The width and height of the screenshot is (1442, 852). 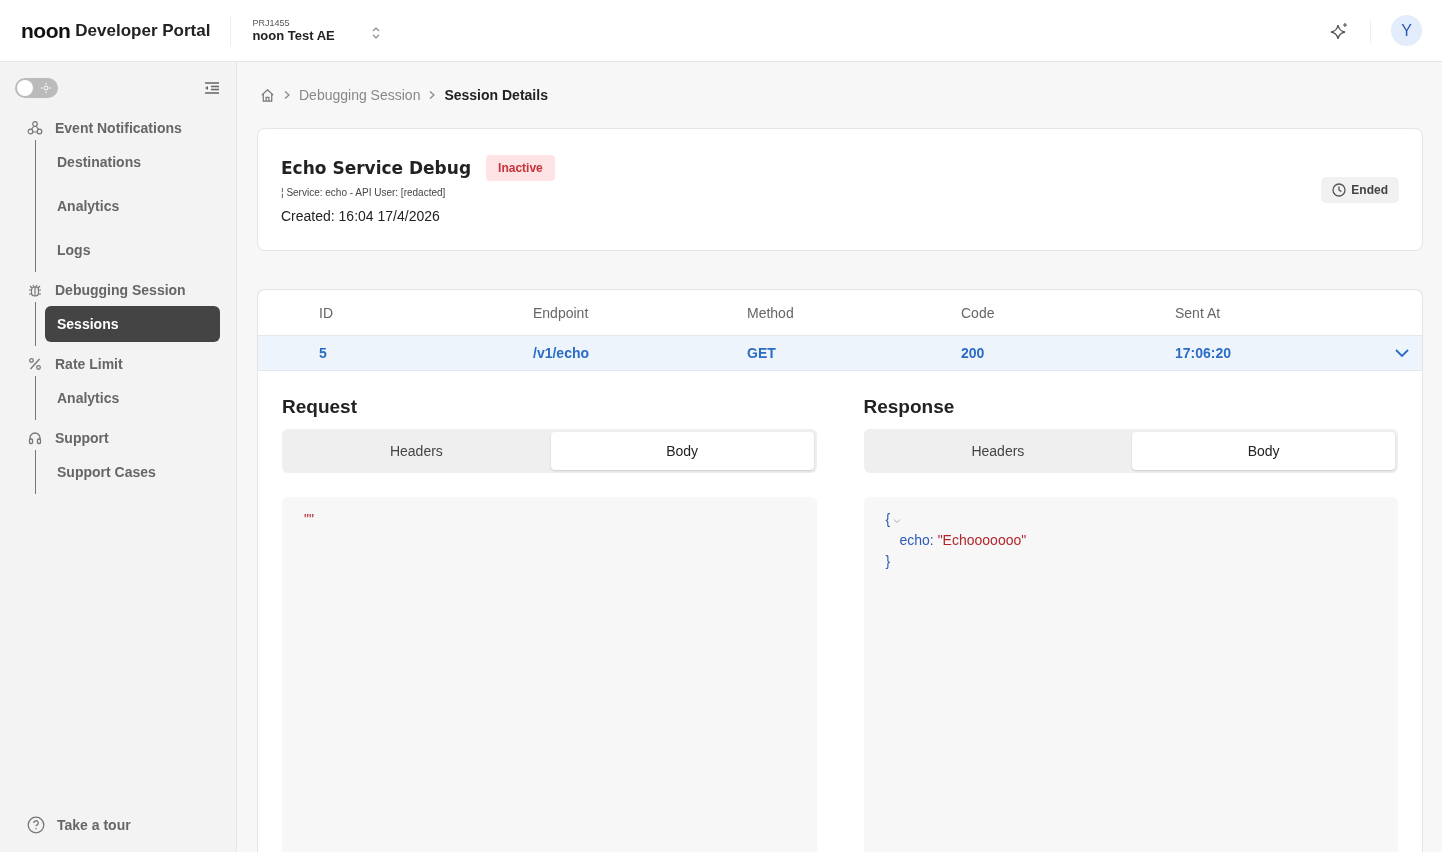 What do you see at coordinates (561, 312) in the screenshot?
I see `column-header: Endpoint` at bounding box center [561, 312].